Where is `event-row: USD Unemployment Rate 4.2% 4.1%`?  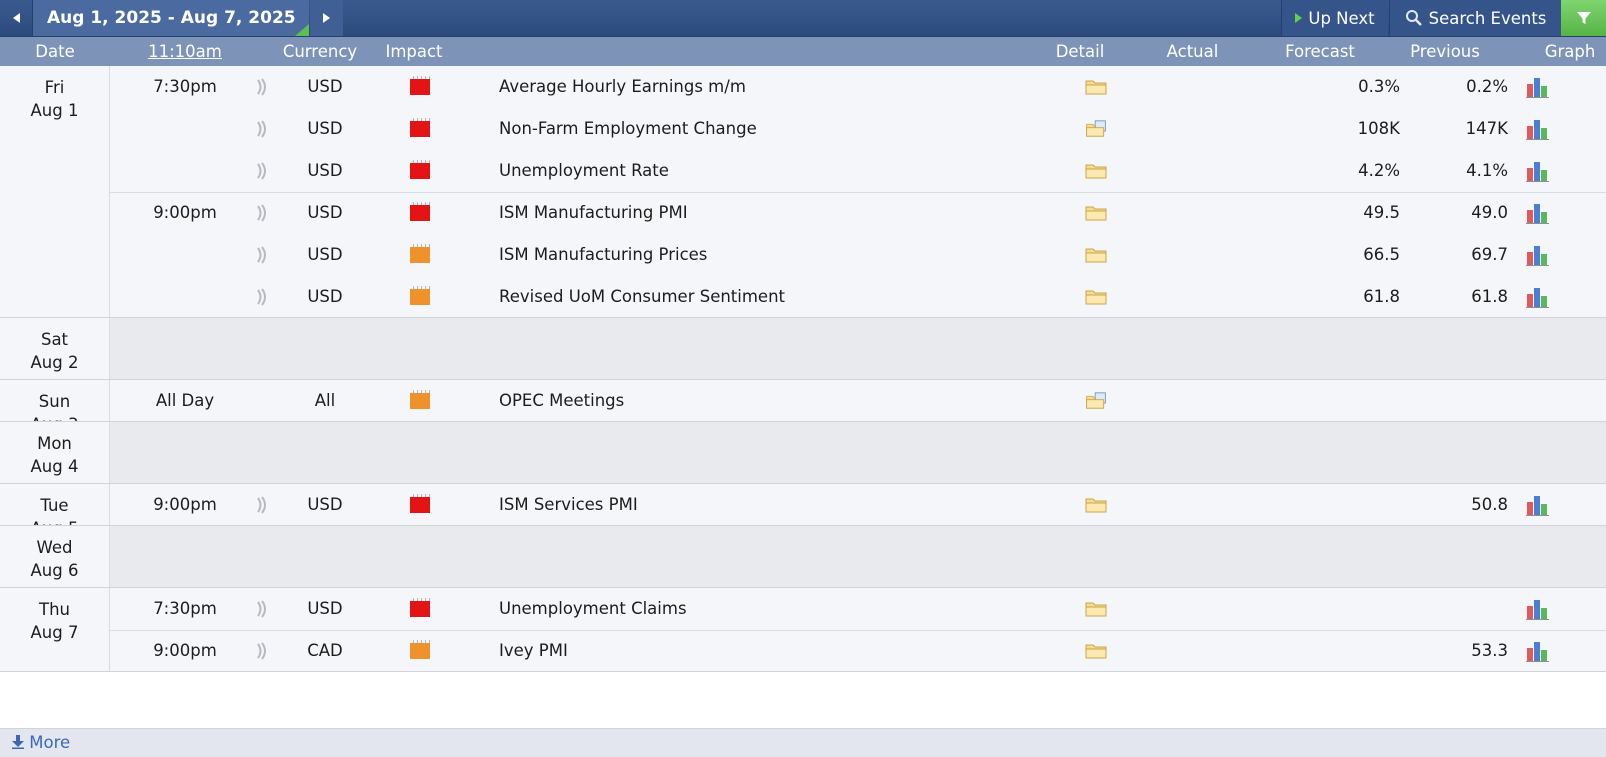
event-row: USD Unemployment Rate 4.2% 4.1% is located at coordinates (858, 171).